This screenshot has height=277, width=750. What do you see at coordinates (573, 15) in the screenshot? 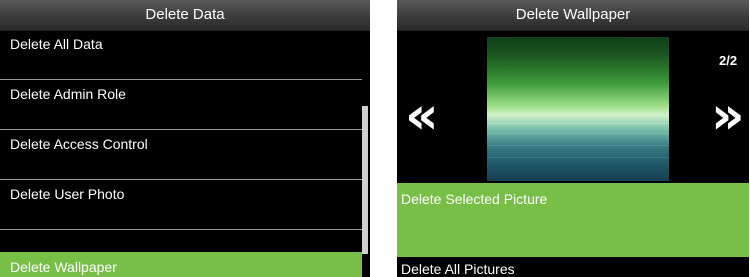
I see `screen-title: Delete Wallpaper` at bounding box center [573, 15].